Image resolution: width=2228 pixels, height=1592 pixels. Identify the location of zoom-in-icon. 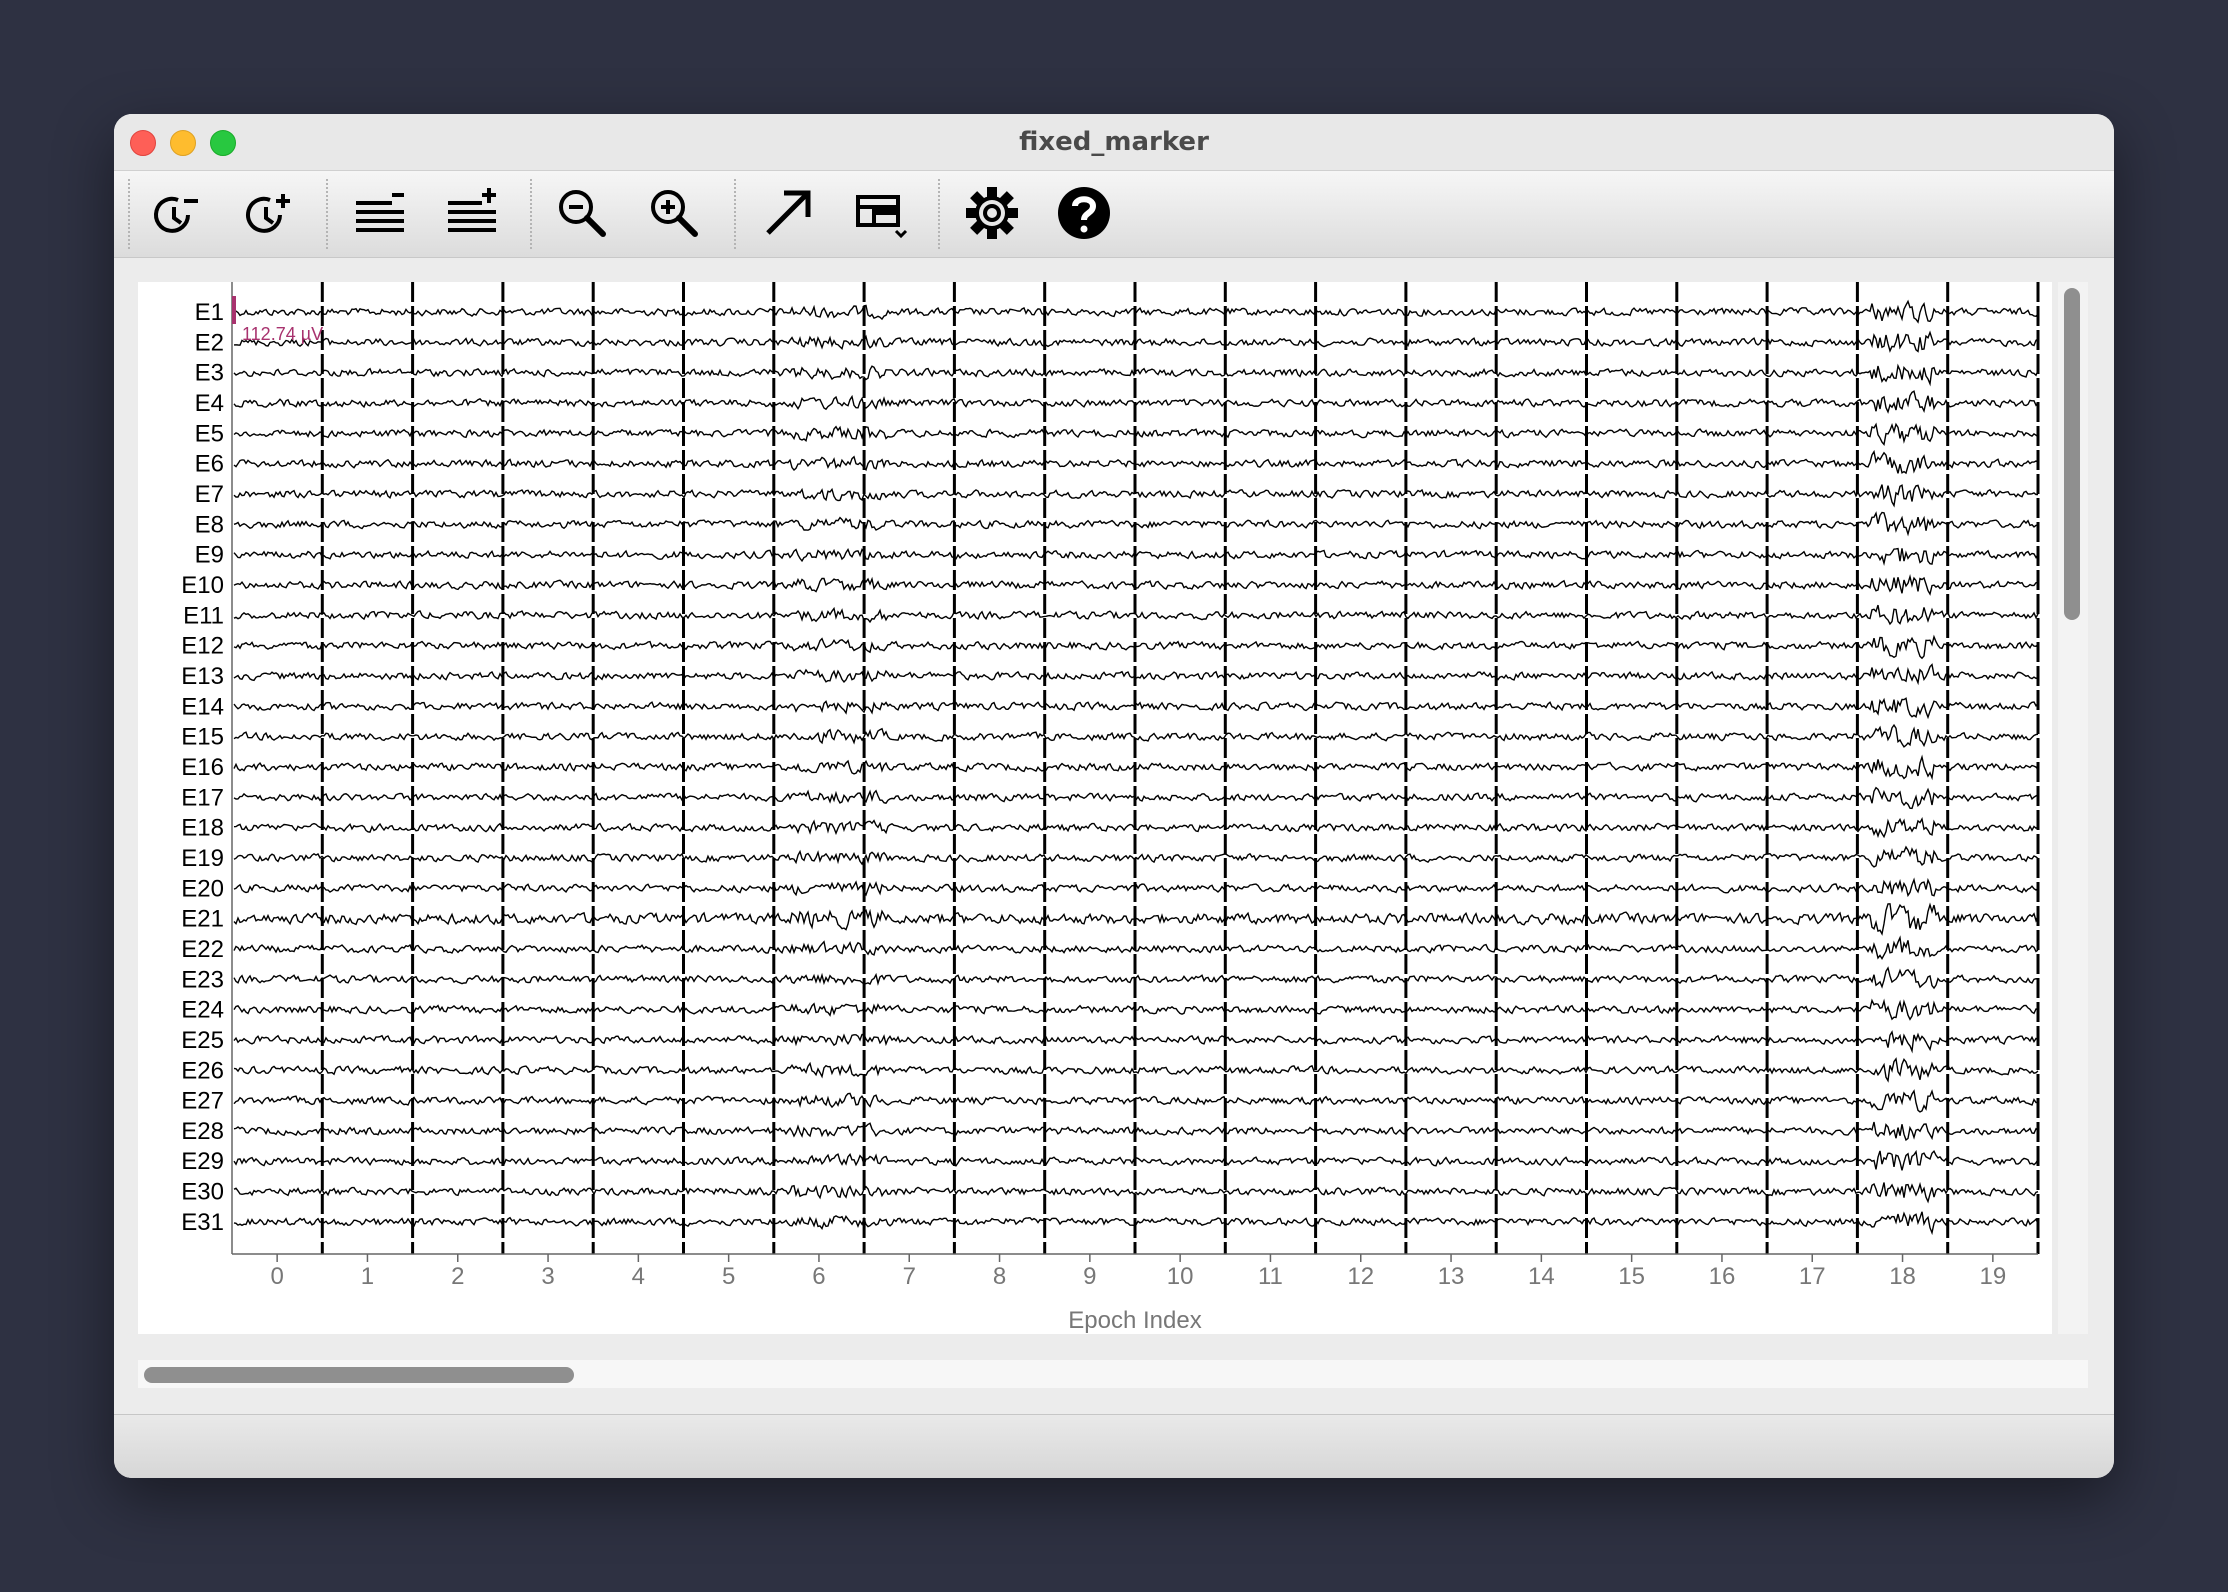
(674, 213).